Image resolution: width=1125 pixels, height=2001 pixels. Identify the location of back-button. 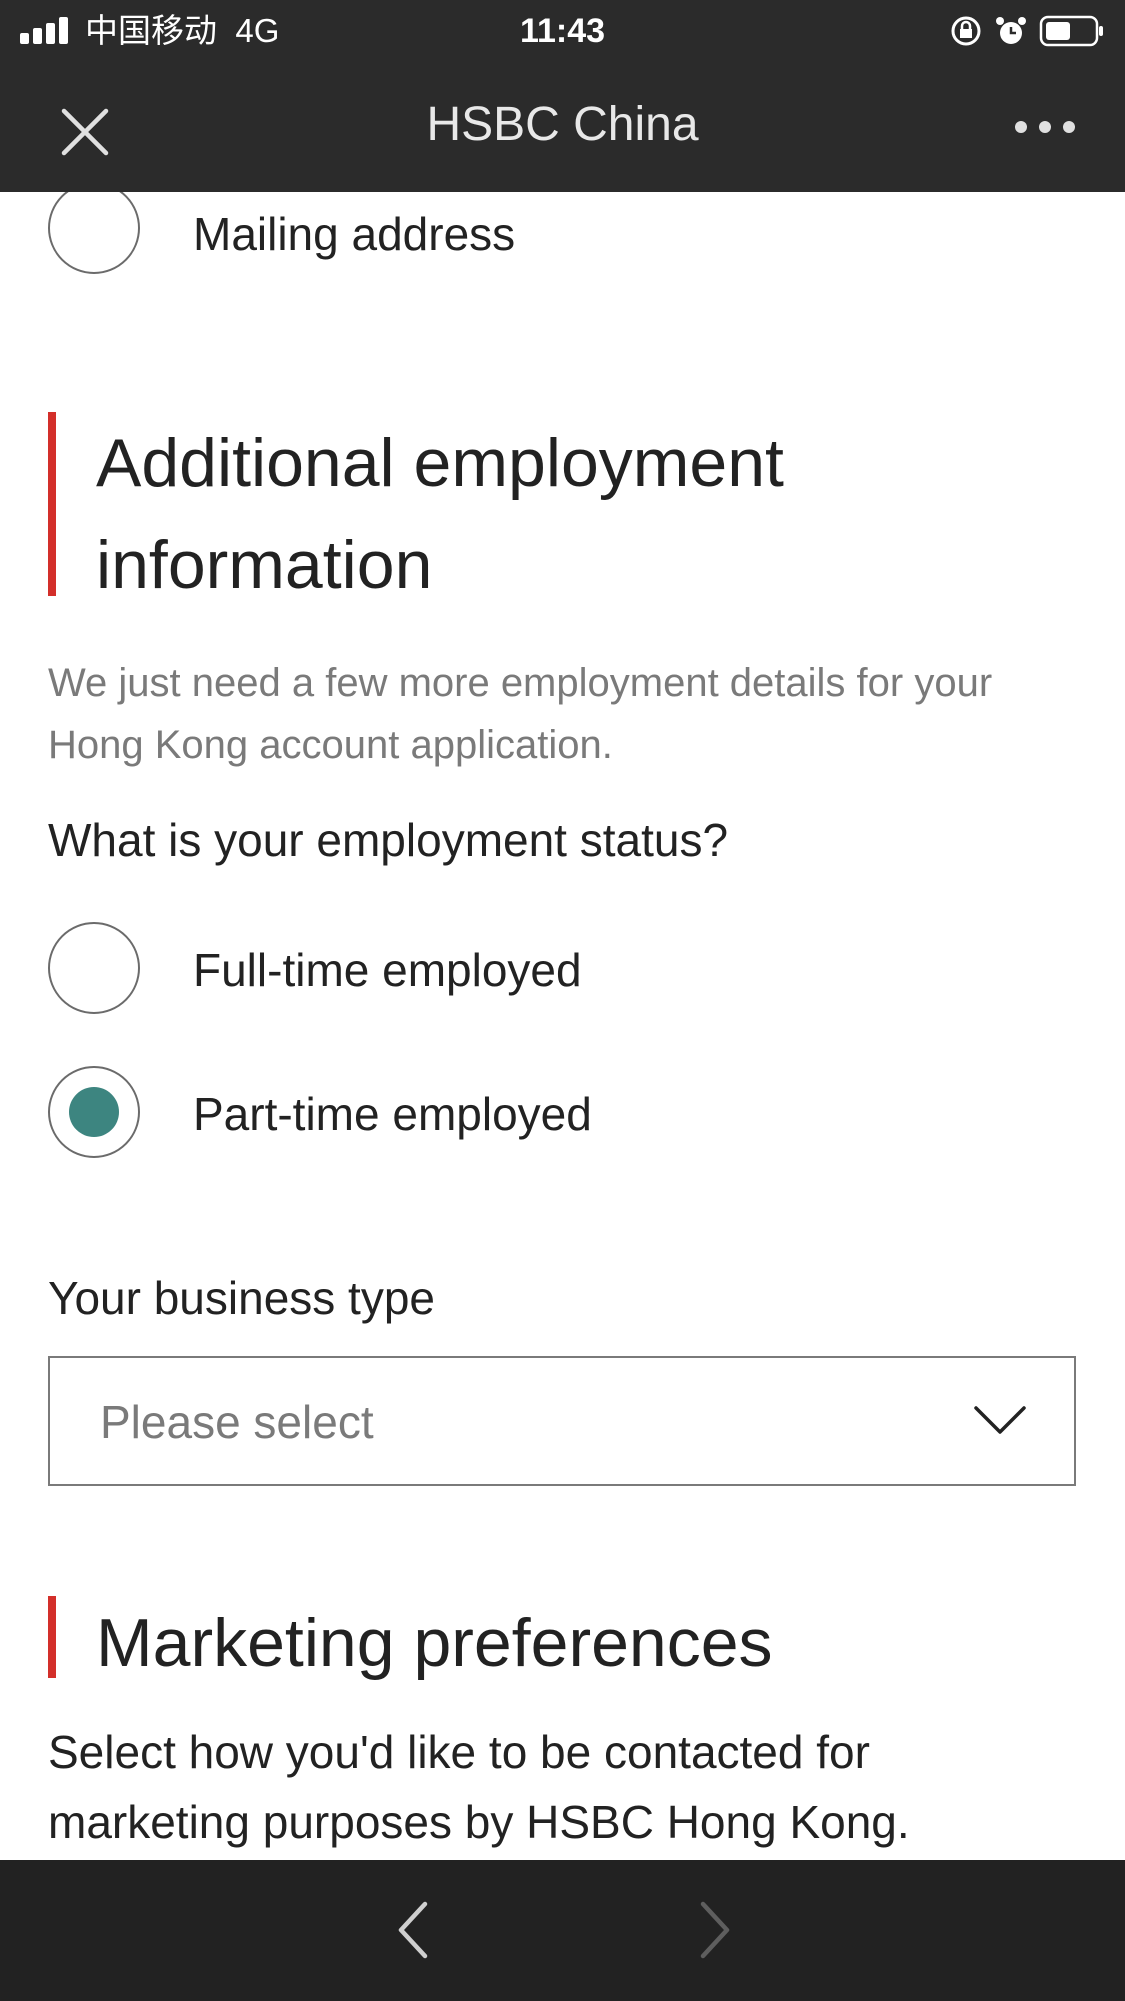
(413, 1930).